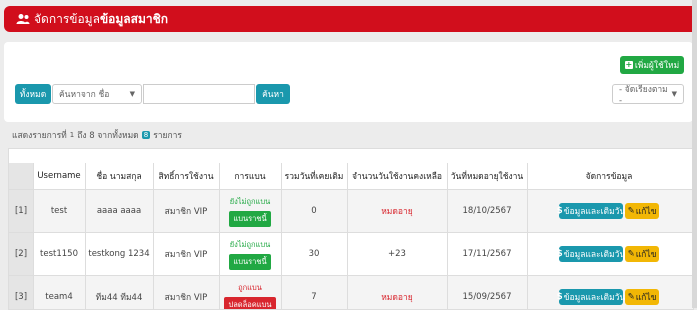 This screenshot has height=310, width=697. What do you see at coordinates (609, 176) in the screenshot?
I see `col-actions: จัดการข้อมูล` at bounding box center [609, 176].